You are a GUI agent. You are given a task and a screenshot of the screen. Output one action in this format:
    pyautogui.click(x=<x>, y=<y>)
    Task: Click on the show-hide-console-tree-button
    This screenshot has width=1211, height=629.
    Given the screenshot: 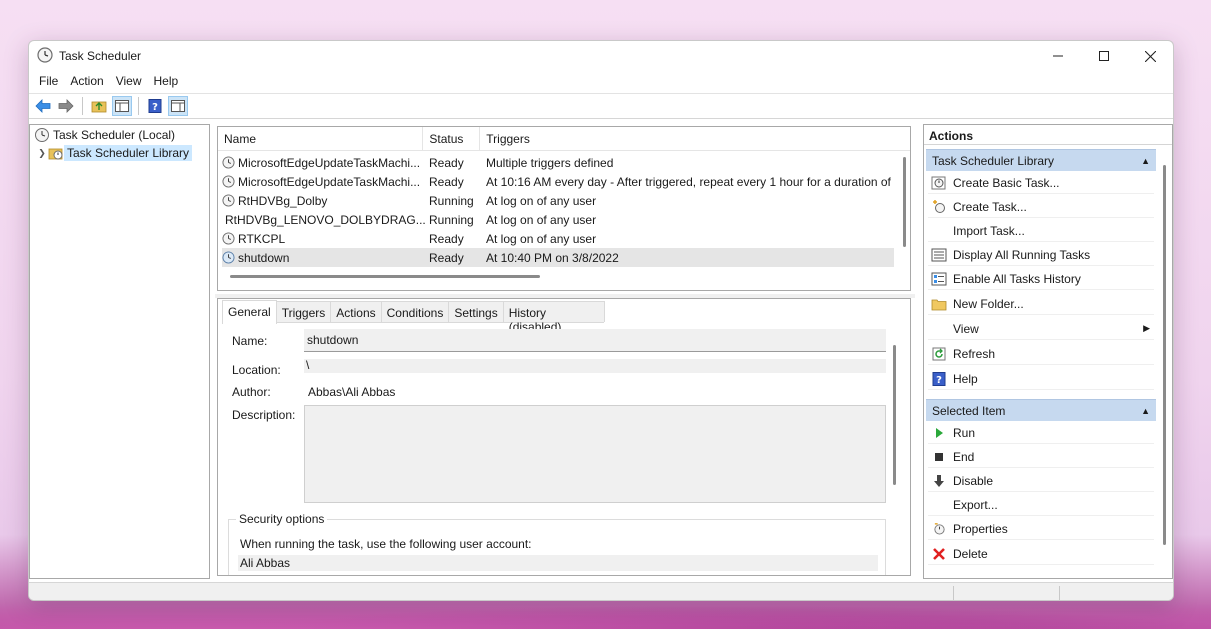 What is the action you would take?
    pyautogui.click(x=122, y=106)
    